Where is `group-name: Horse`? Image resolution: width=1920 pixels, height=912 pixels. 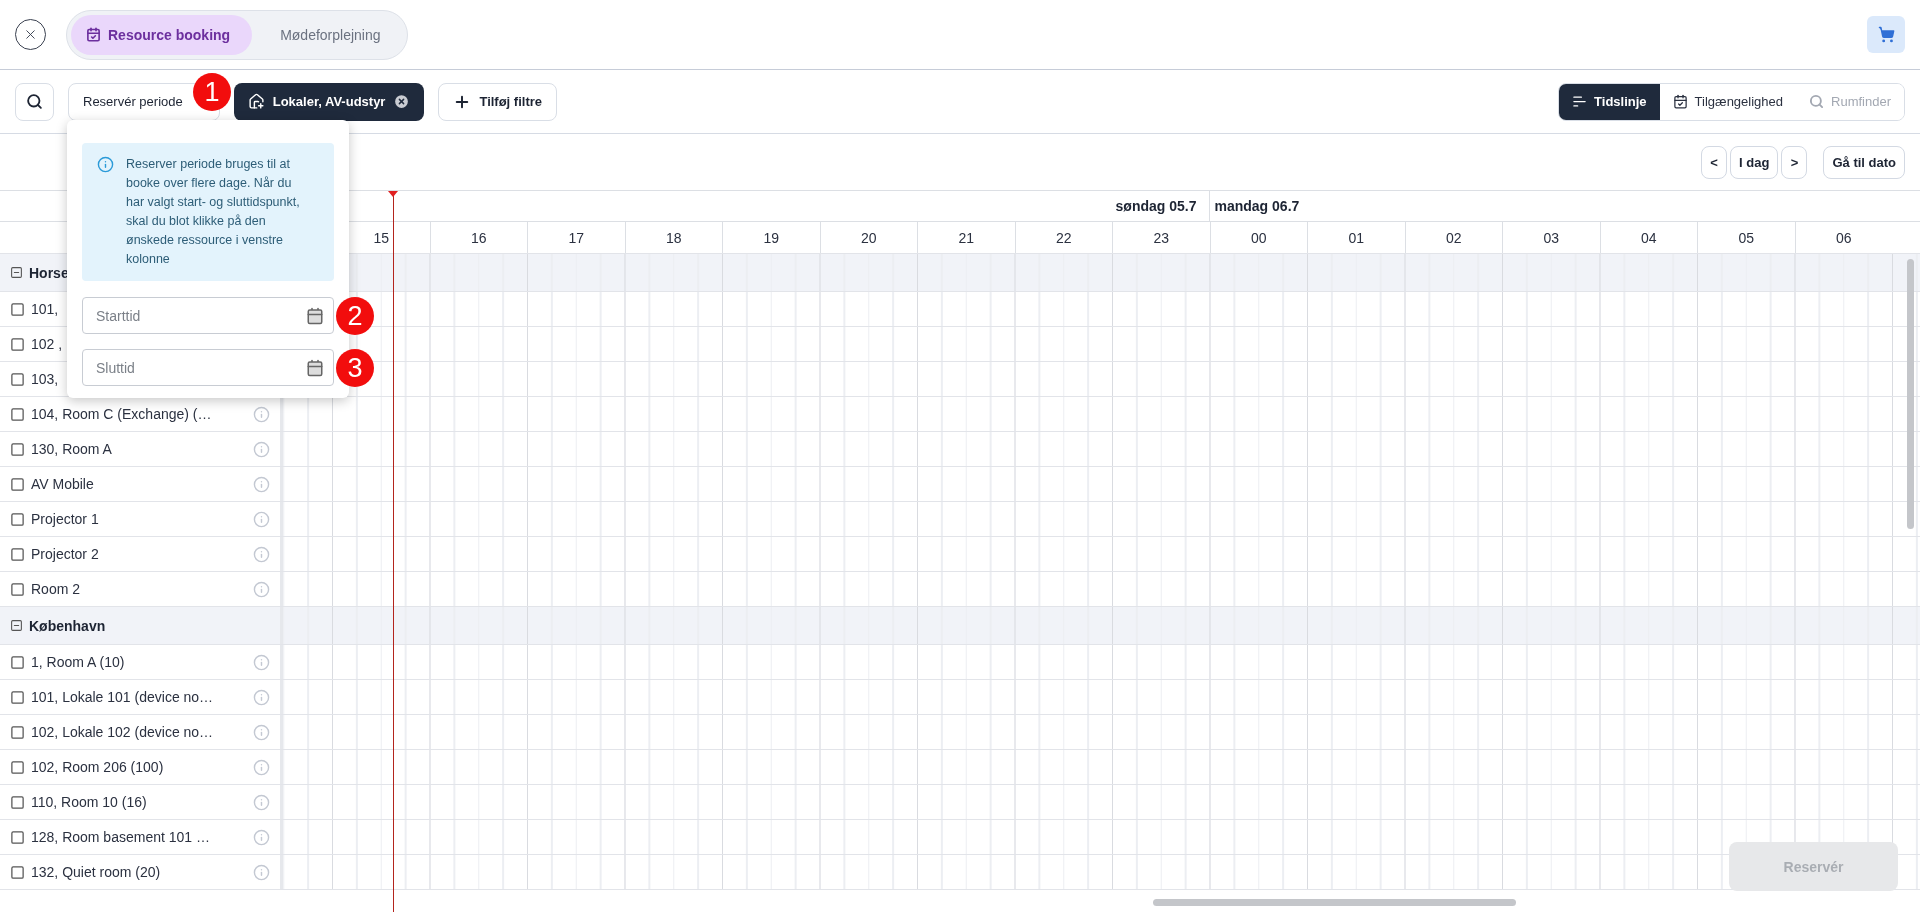 group-name: Horse is located at coordinates (49, 272).